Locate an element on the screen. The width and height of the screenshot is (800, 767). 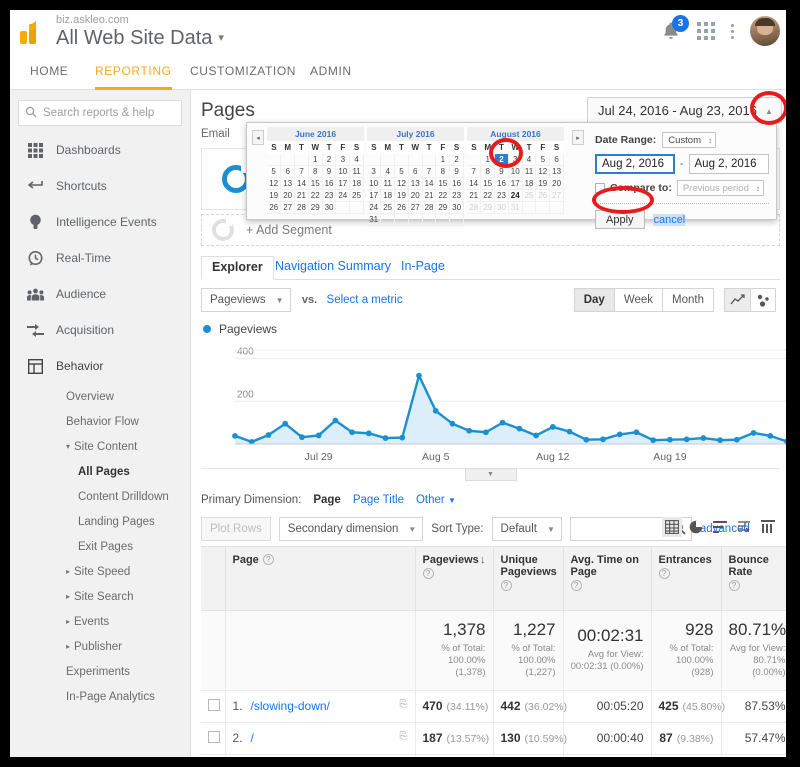
checkbox-icon is located at coordinates (214, 704).